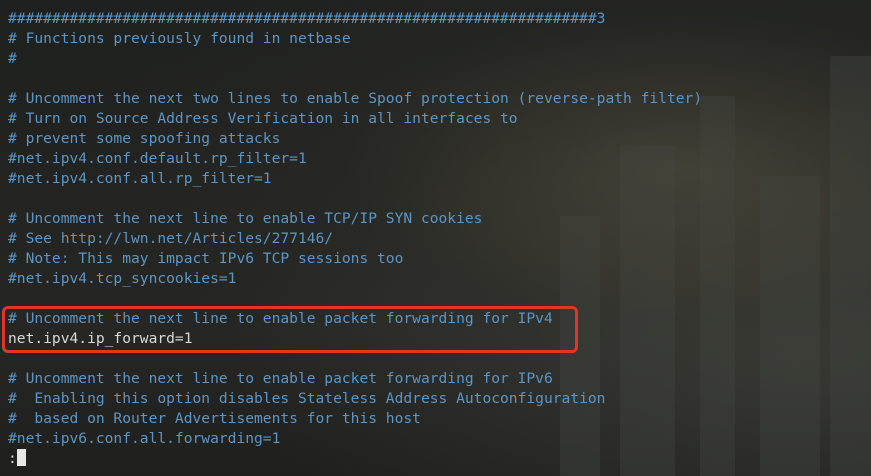 Image resolution: width=871 pixels, height=476 pixels. Describe the element at coordinates (12, 458) in the screenshot. I see `command-prompt: :` at that location.